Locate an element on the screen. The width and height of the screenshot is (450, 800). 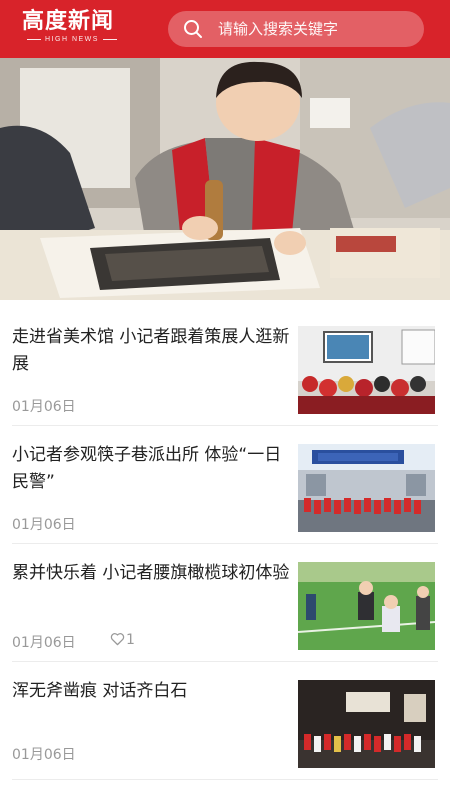
heart-icon is located at coordinates (117, 639).